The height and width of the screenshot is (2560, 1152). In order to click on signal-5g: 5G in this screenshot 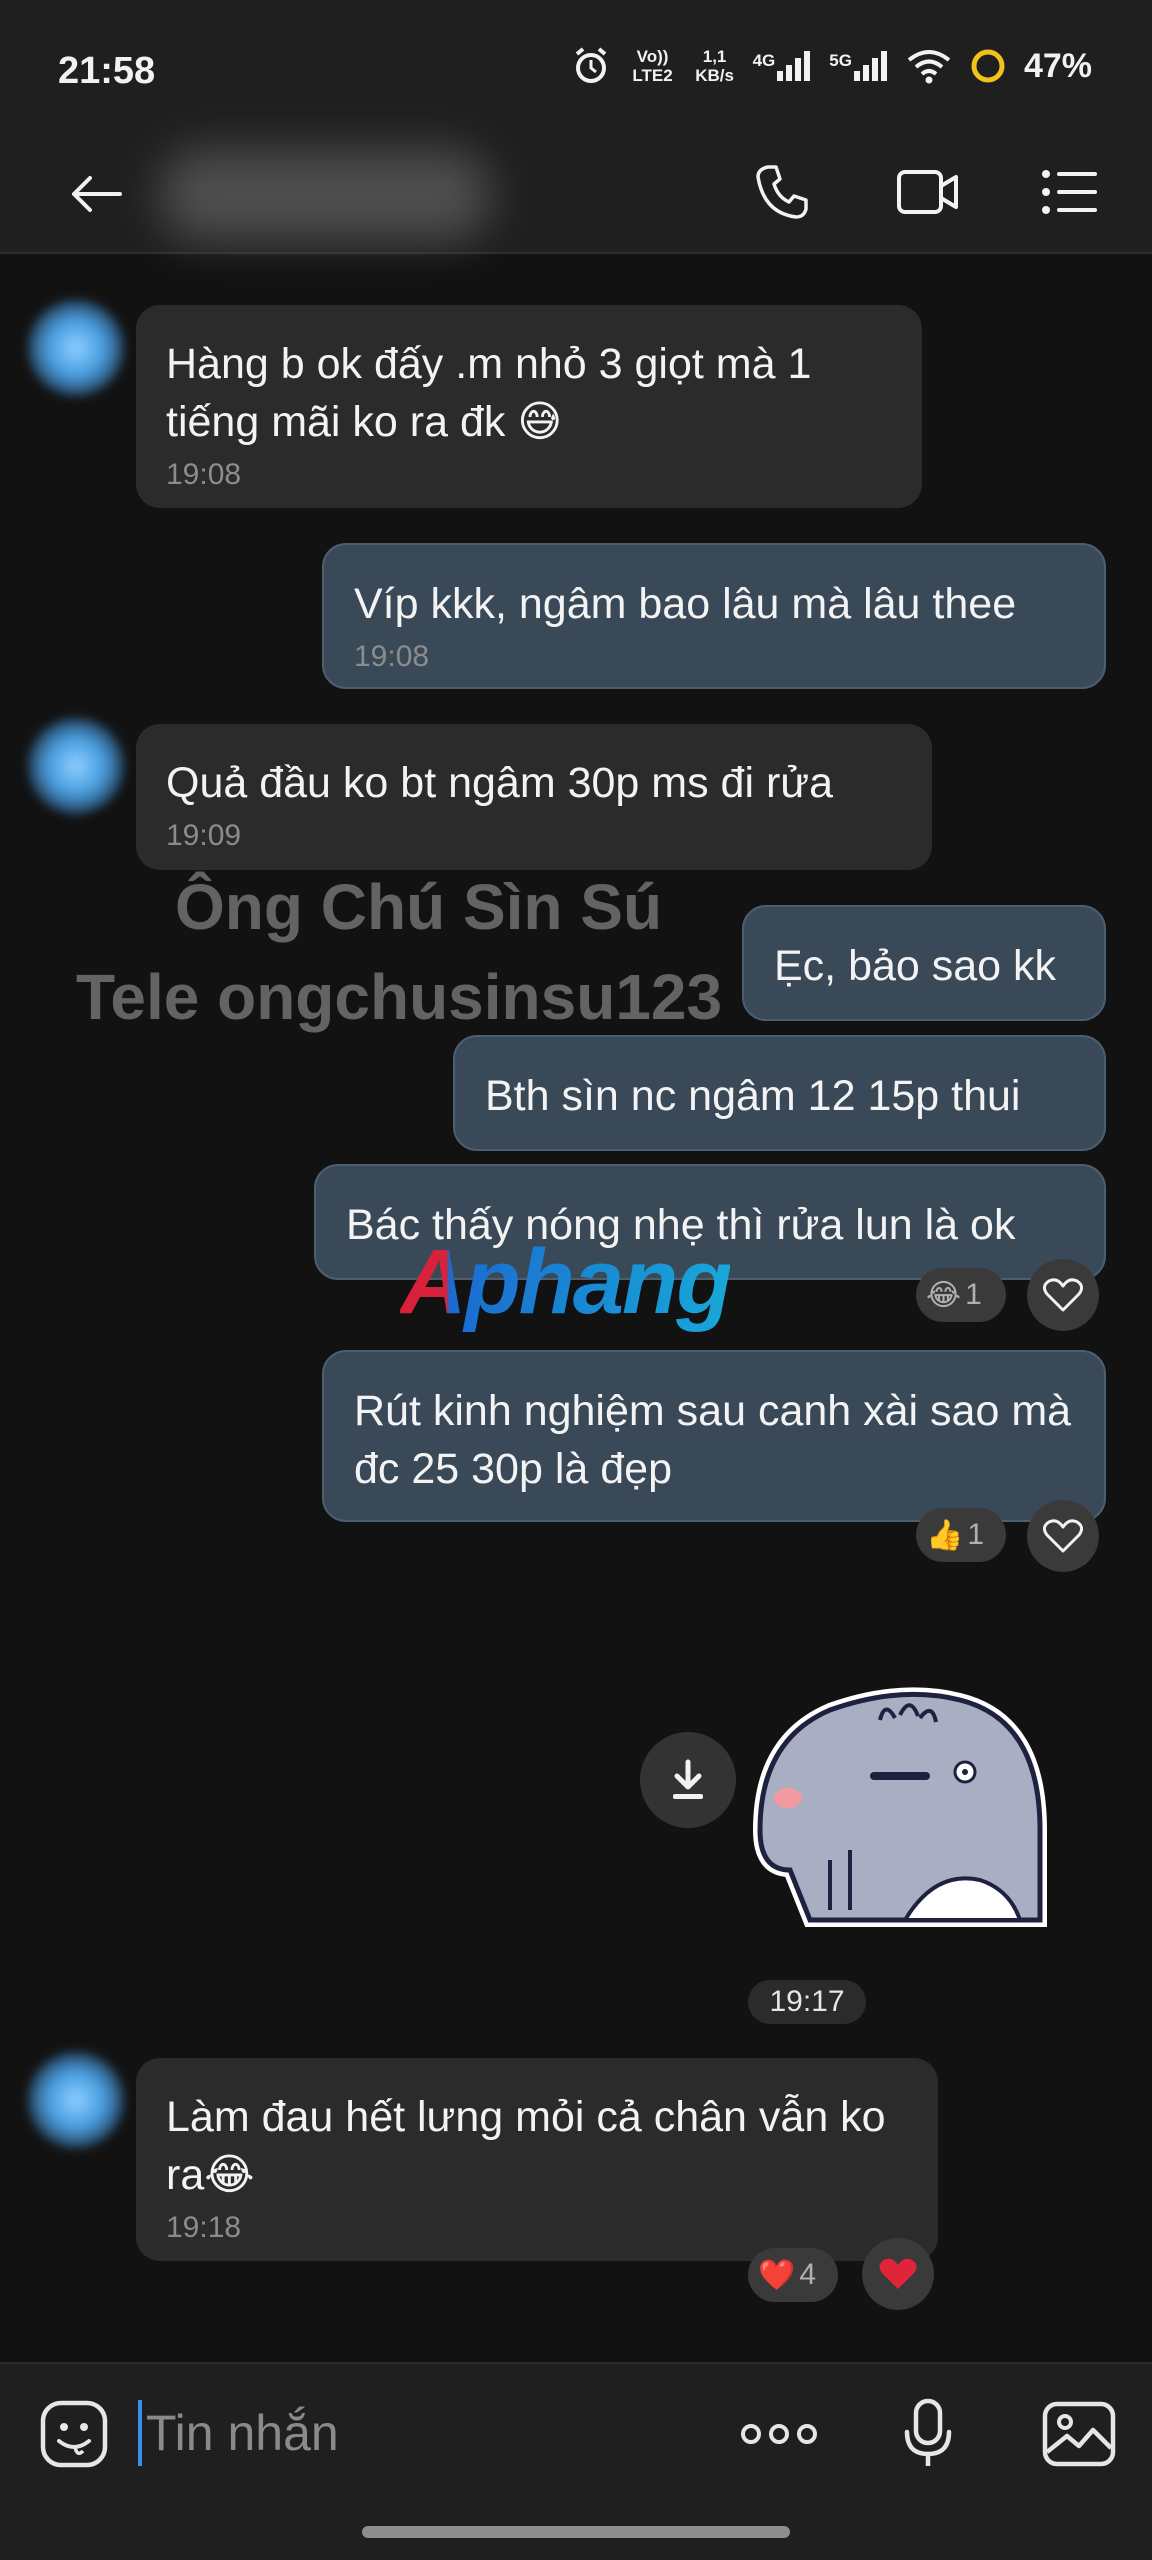, I will do `click(858, 66)`.